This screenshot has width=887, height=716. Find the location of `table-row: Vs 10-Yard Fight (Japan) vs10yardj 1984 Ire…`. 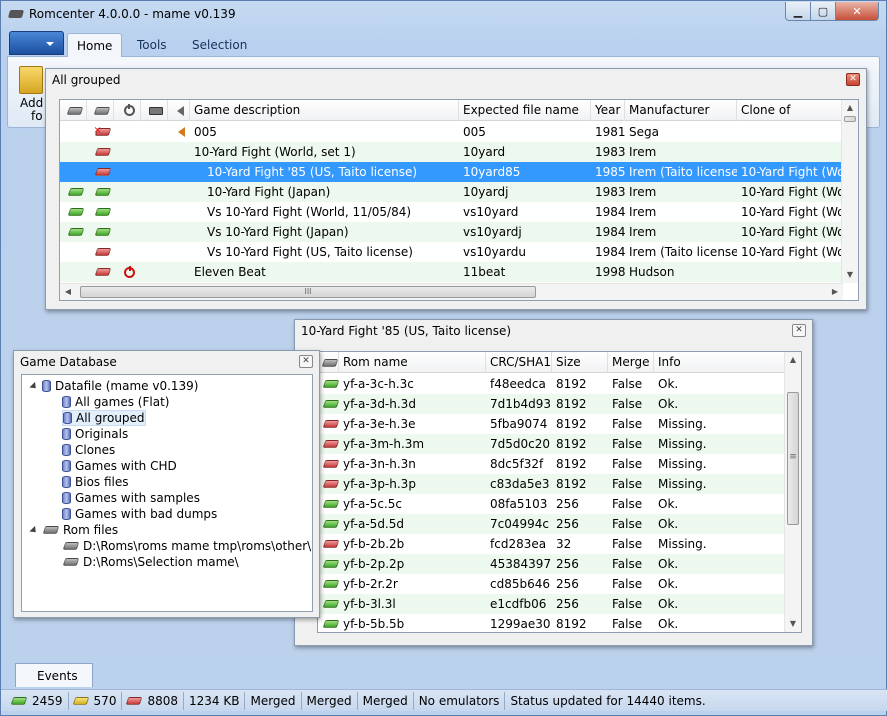

table-row: Vs 10-Yard Fight (Japan) vs10yardj 1984 Ire… is located at coordinates (451, 232).